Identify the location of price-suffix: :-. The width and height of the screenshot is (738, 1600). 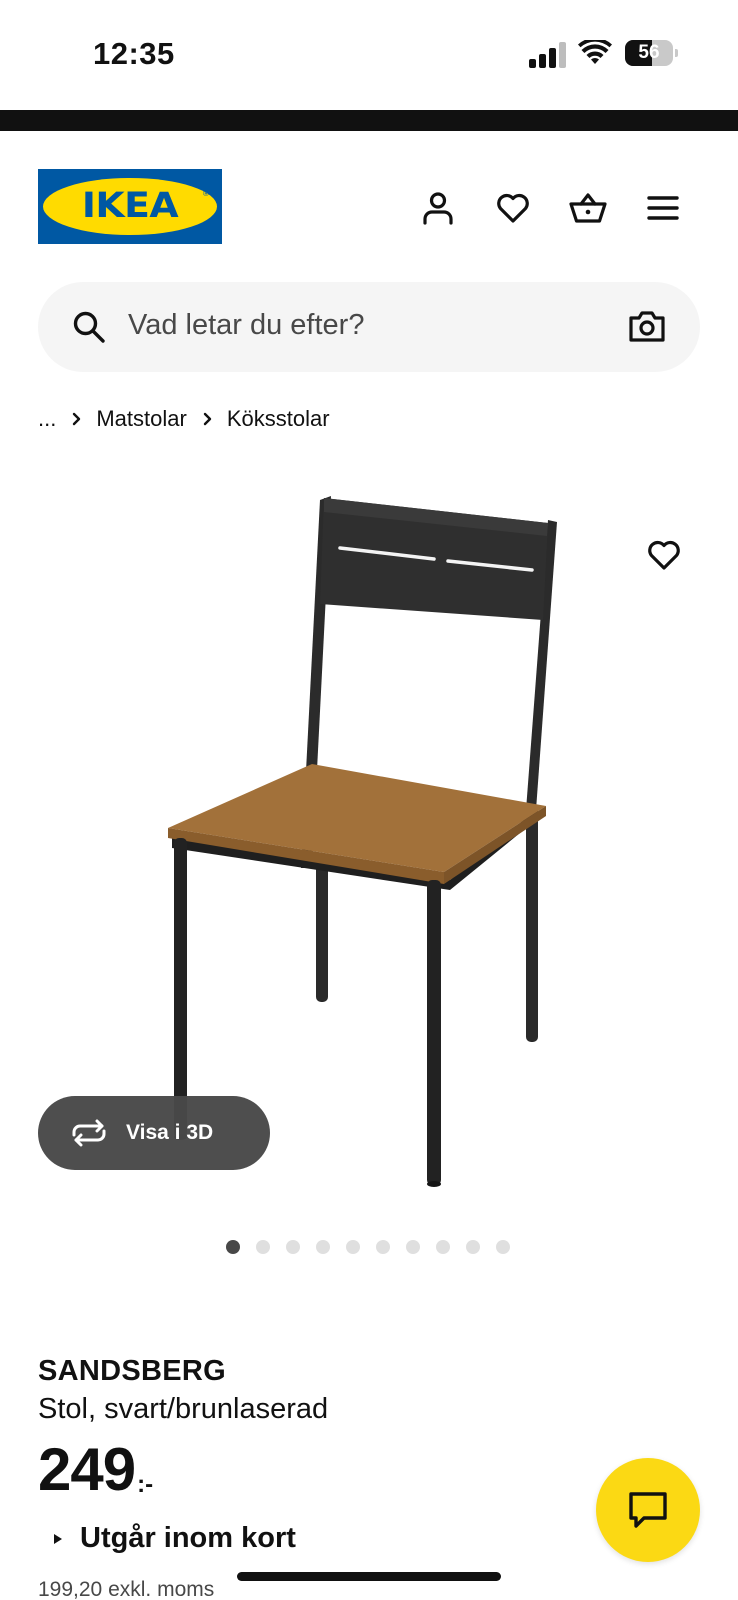
(145, 1484).